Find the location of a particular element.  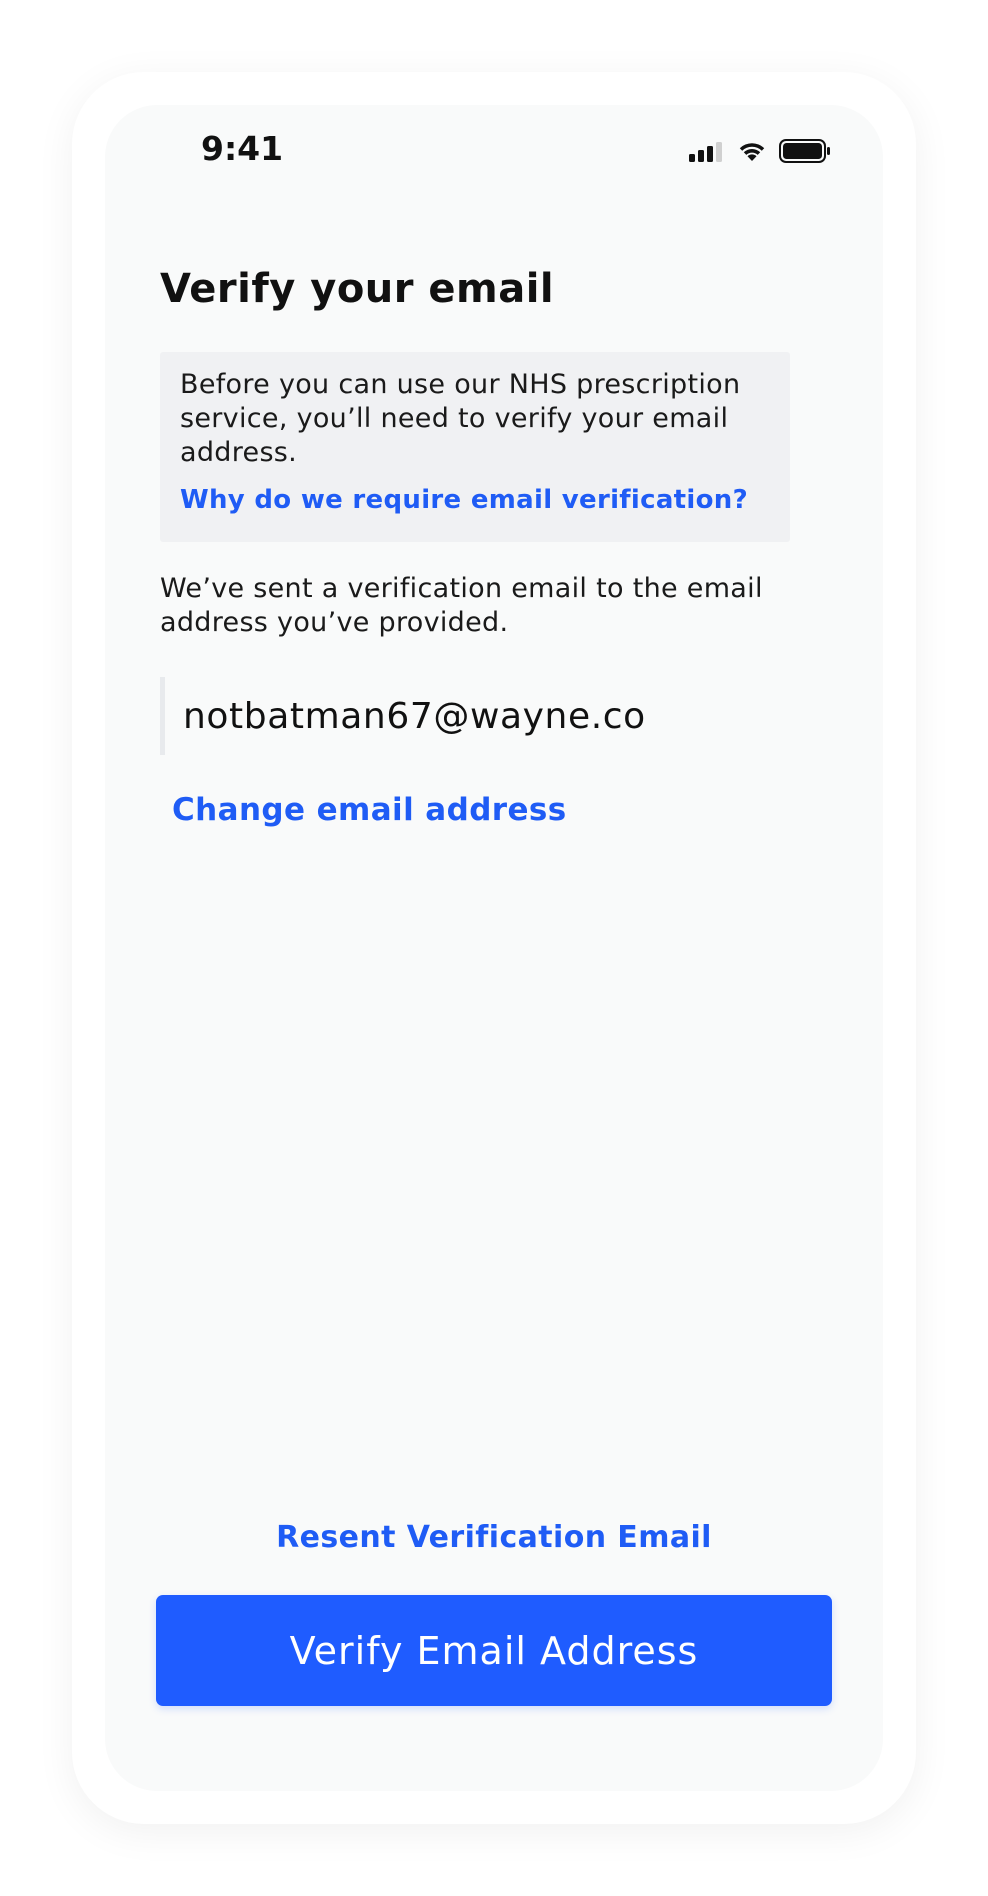

email-block: notbatman67@wayne.co is located at coordinates (490, 716).